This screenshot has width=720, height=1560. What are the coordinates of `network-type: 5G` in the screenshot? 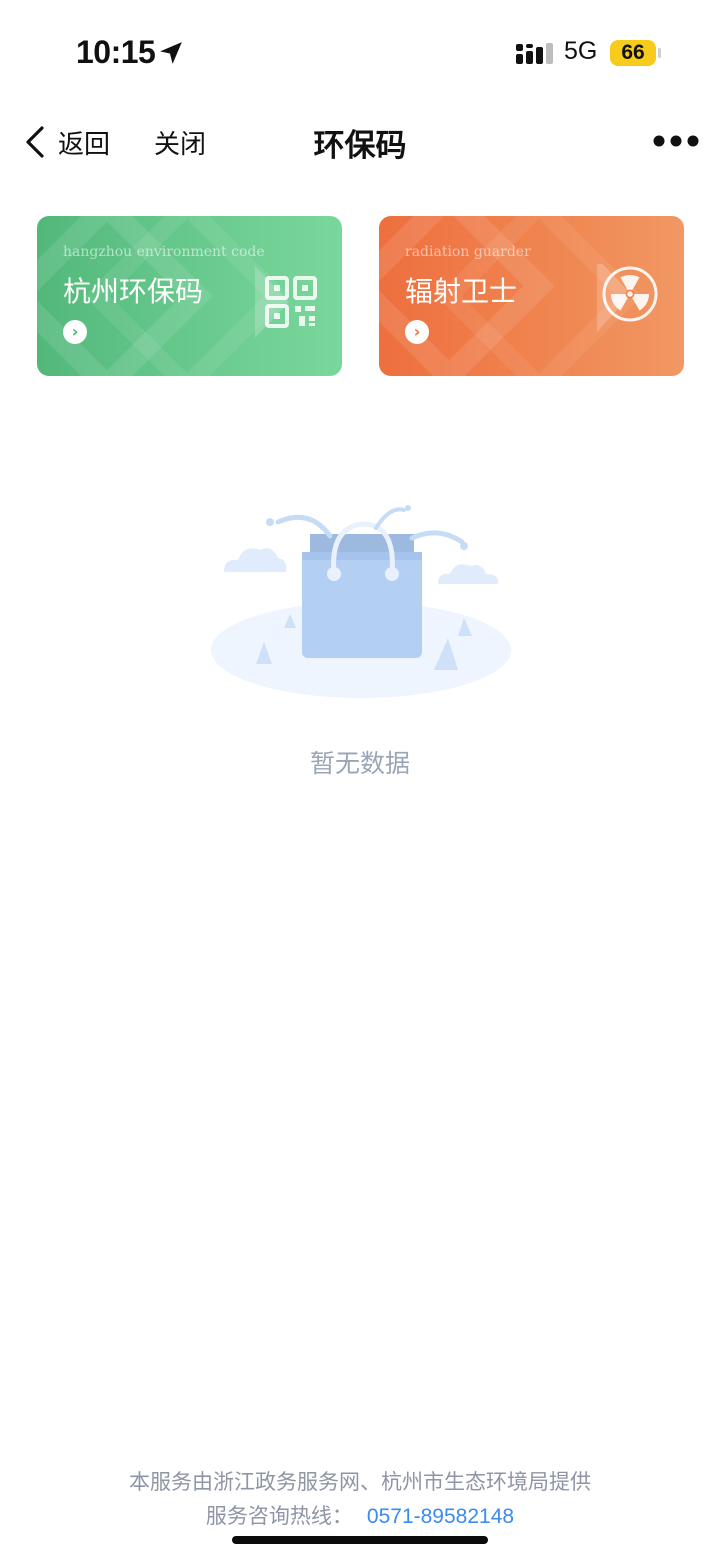 It's located at (581, 51).